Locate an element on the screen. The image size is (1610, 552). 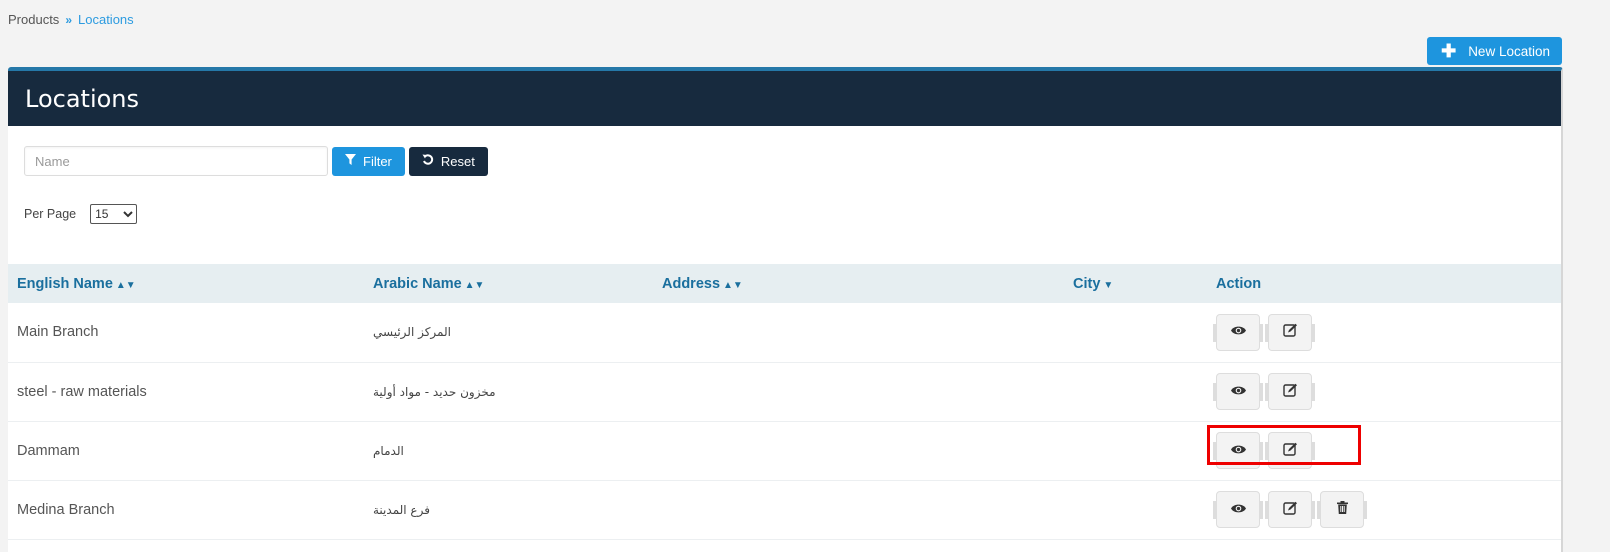
undo-icon is located at coordinates (428, 161).